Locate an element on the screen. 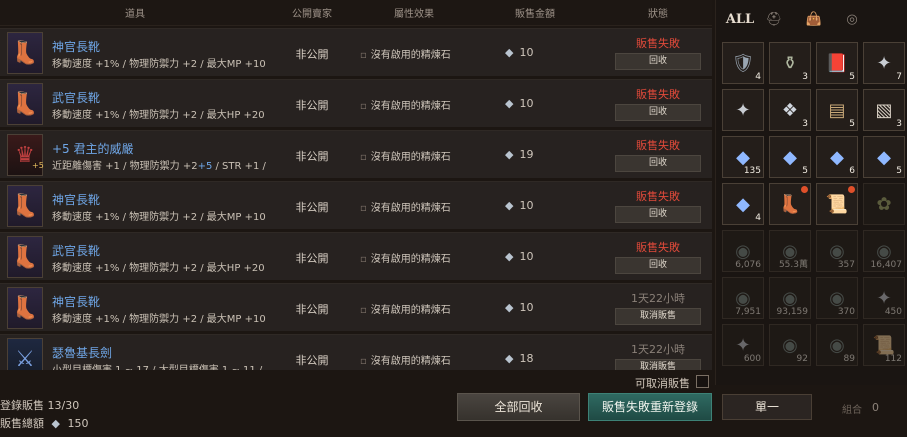  slot-count: 7 is located at coordinates (899, 77).